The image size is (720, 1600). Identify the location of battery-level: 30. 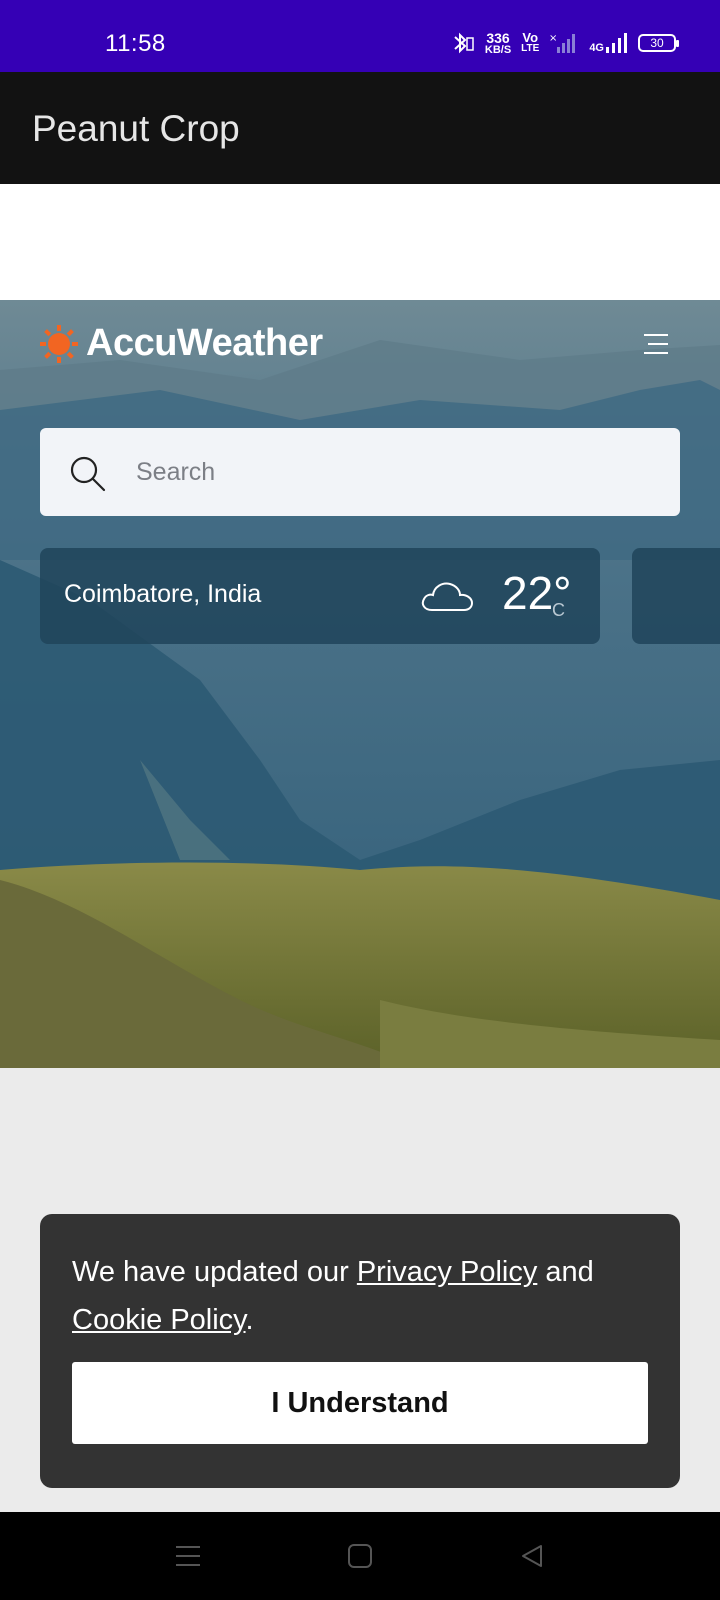
(657, 43).